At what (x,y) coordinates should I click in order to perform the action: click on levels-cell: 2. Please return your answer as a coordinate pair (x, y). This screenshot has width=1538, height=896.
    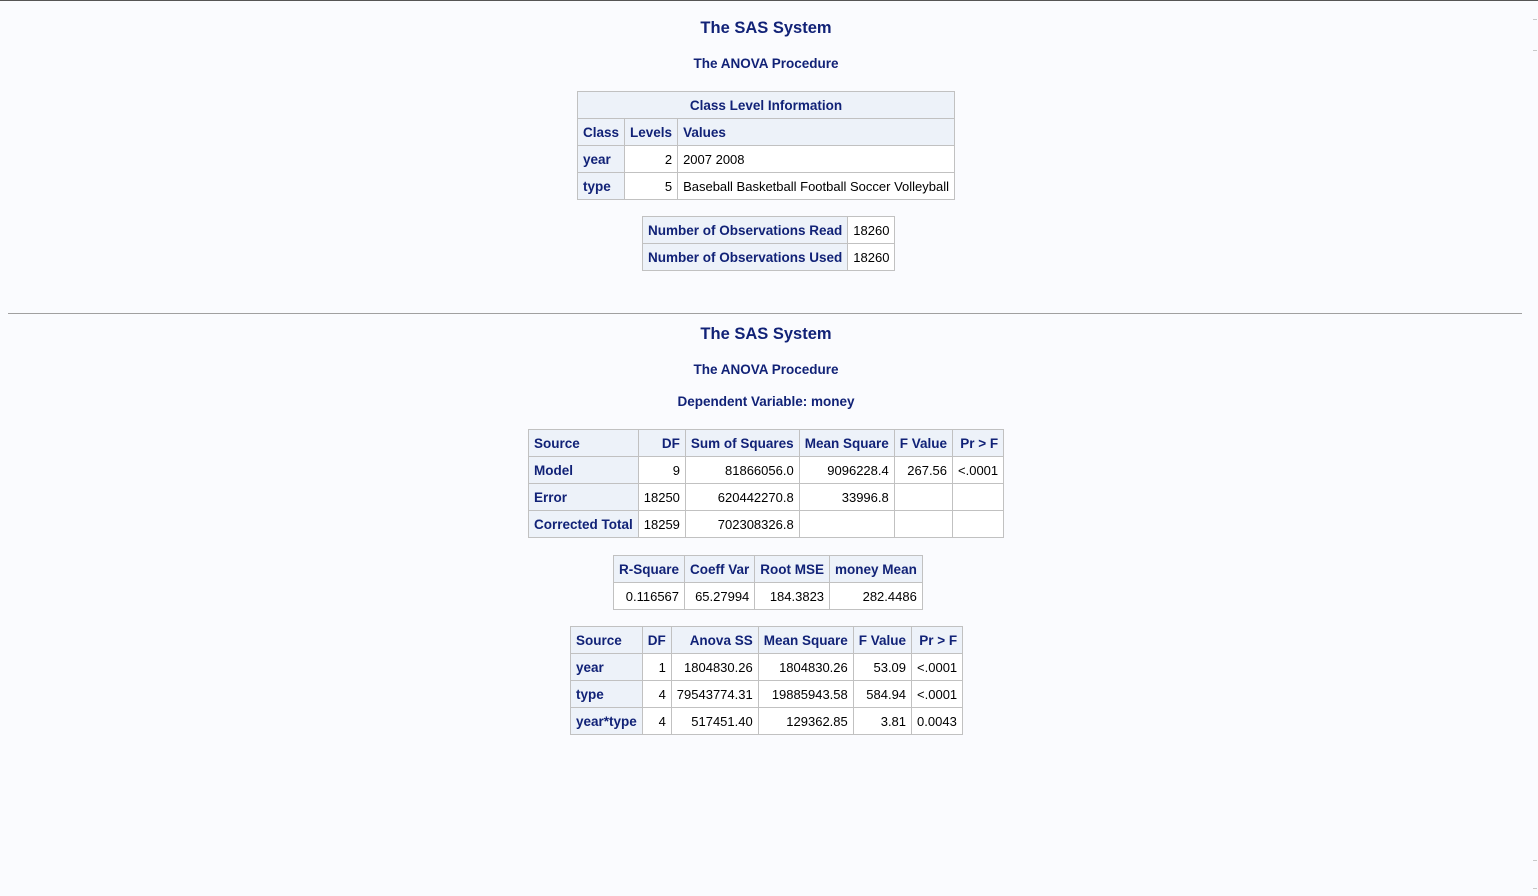
    Looking at the image, I should click on (651, 159).